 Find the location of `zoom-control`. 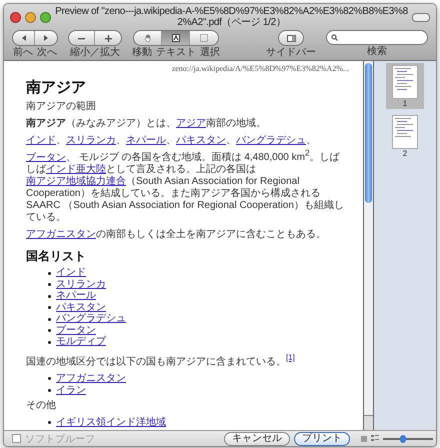

zoom-control is located at coordinates (95, 38).